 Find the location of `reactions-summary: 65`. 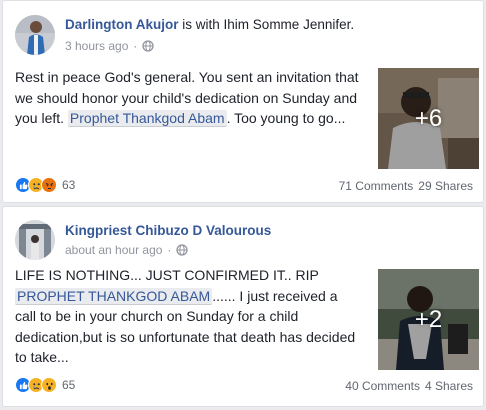

reactions-summary: 65 is located at coordinates (45, 385).